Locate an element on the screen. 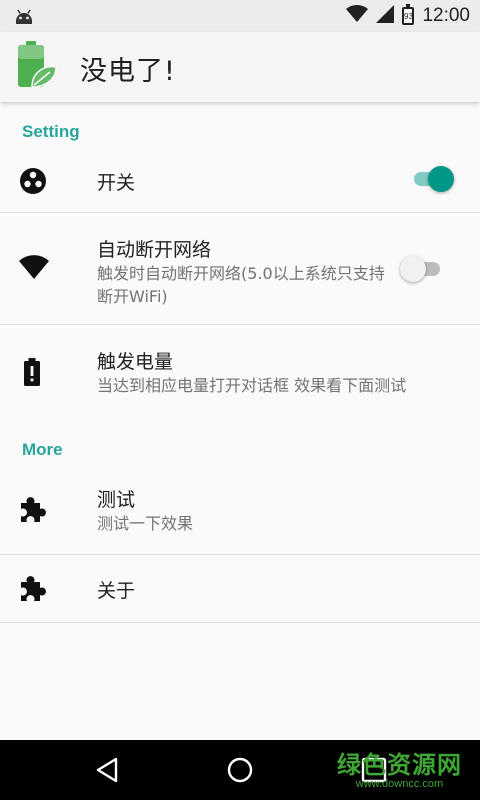 The width and height of the screenshot is (480, 800). preference-about: 关于 is located at coordinates (240, 588).